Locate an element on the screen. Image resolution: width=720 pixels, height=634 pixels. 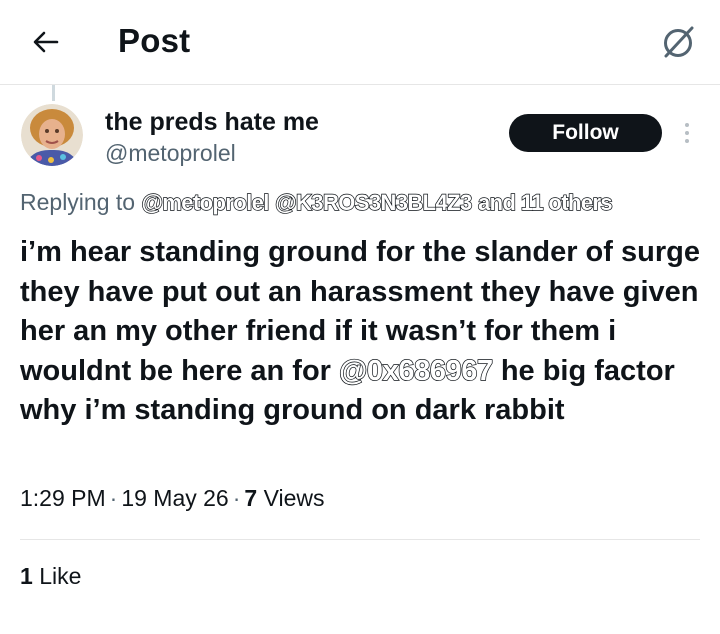
thread-connector-line is located at coordinates (53, 93).